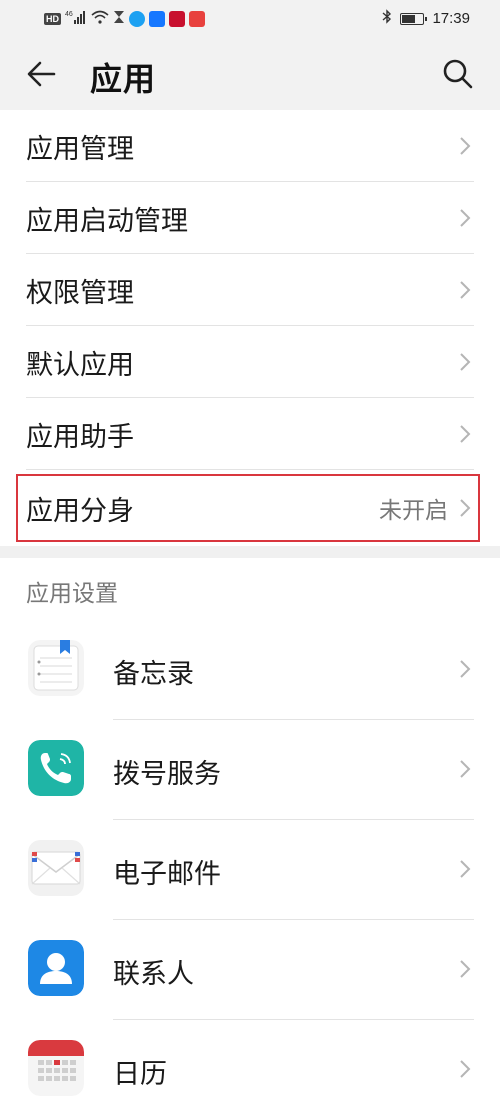 The image size is (500, 1111). Describe the element at coordinates (80, 293) in the screenshot. I see `item-label: 权限管理` at that location.